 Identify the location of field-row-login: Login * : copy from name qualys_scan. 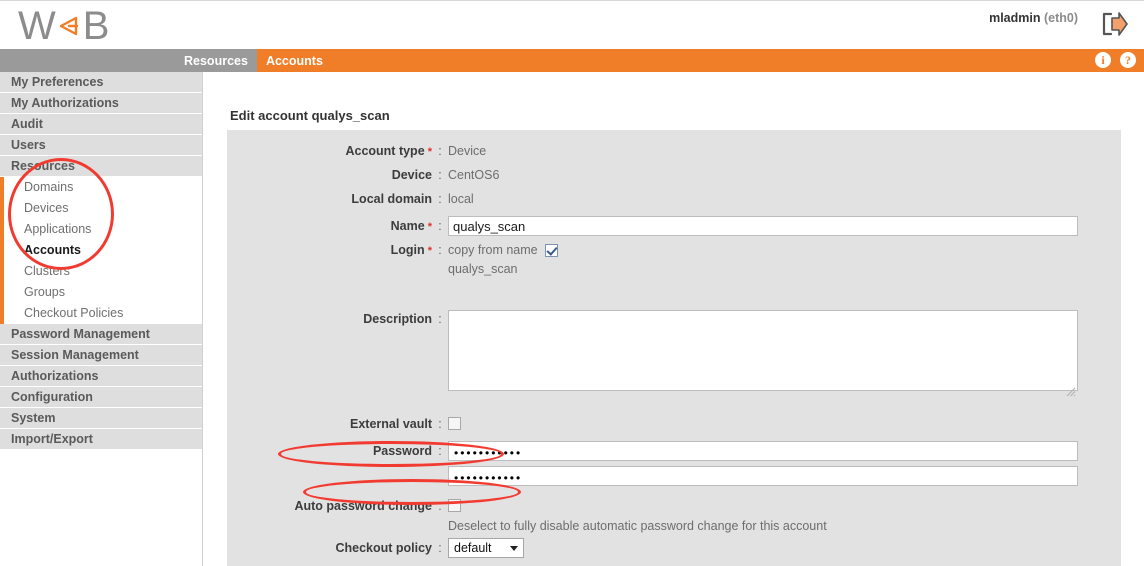
(674, 259).